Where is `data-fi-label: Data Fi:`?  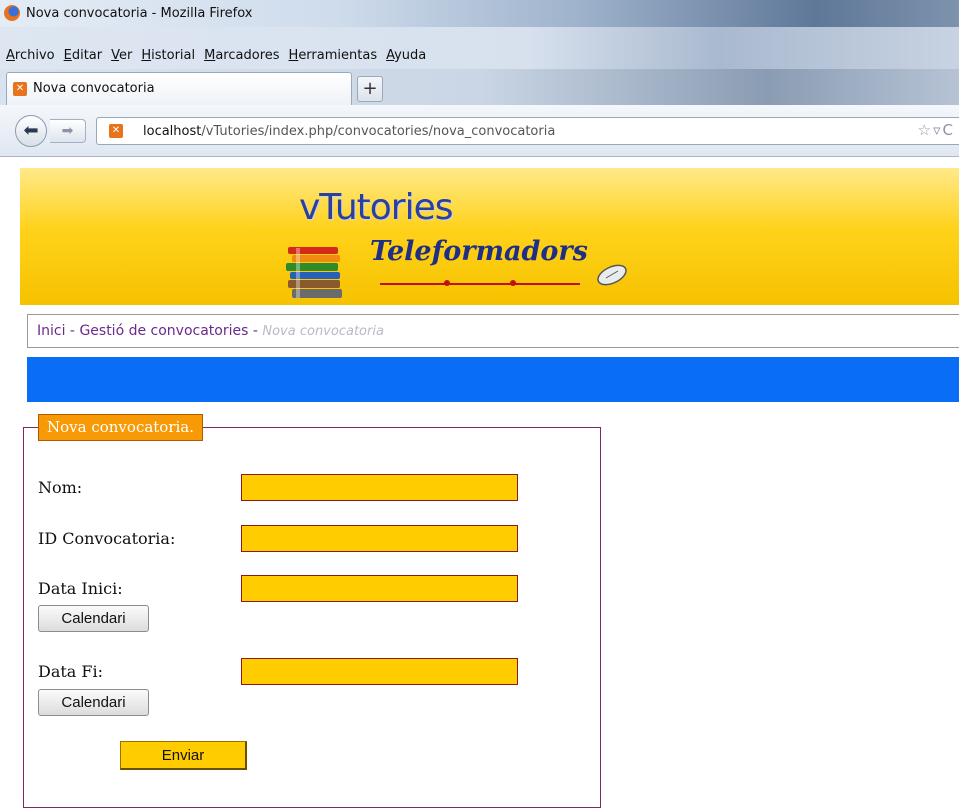
data-fi-label: Data Fi: is located at coordinates (71, 671).